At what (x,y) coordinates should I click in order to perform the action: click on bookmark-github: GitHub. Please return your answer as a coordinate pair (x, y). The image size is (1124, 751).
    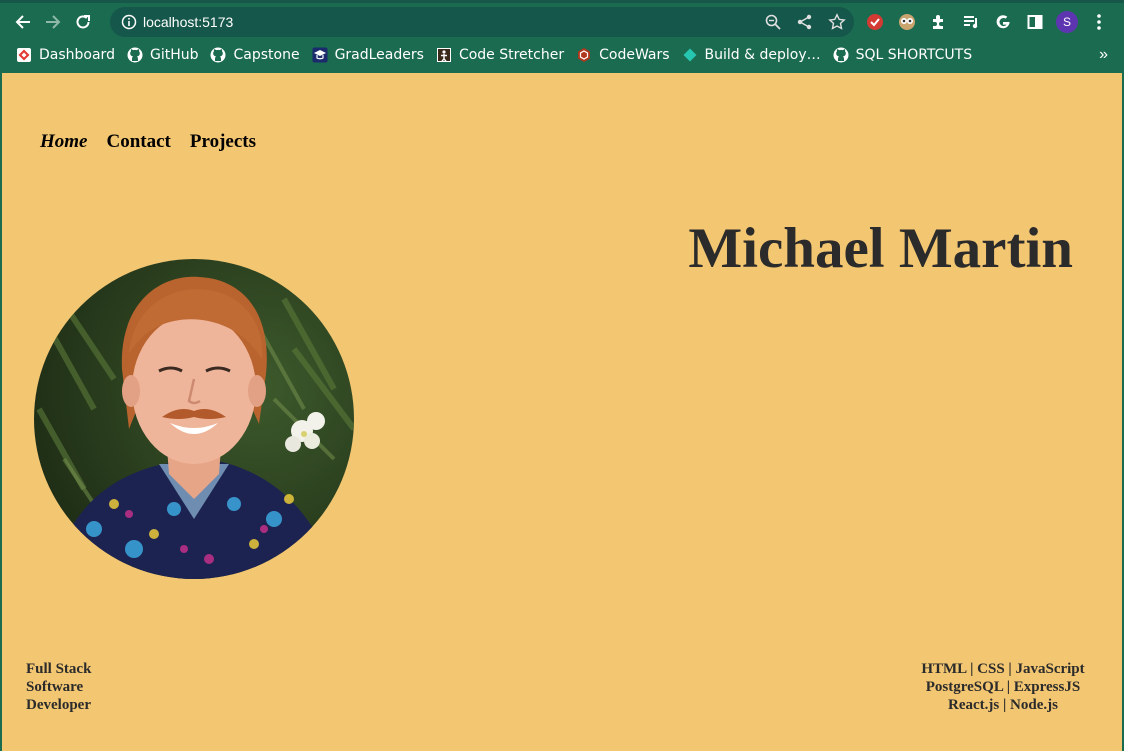
    Looking at the image, I should click on (163, 55).